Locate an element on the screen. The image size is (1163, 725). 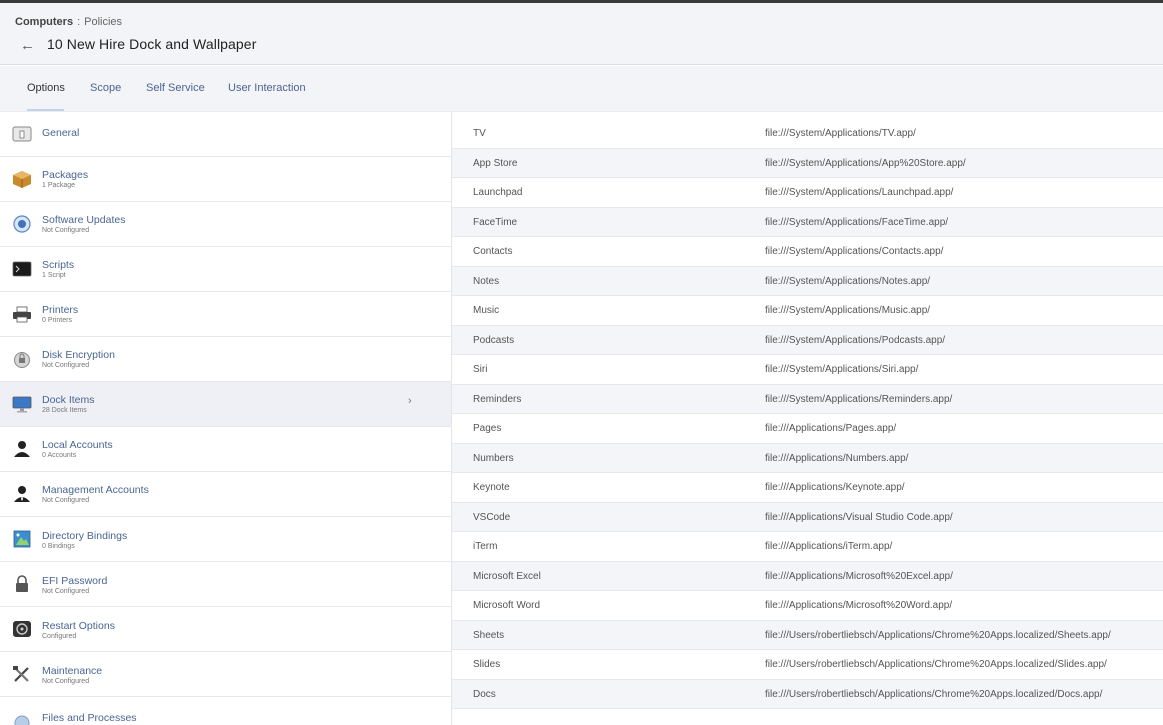
sidebar-item-sublabel: 0 Accounts is located at coordinates (59, 455).